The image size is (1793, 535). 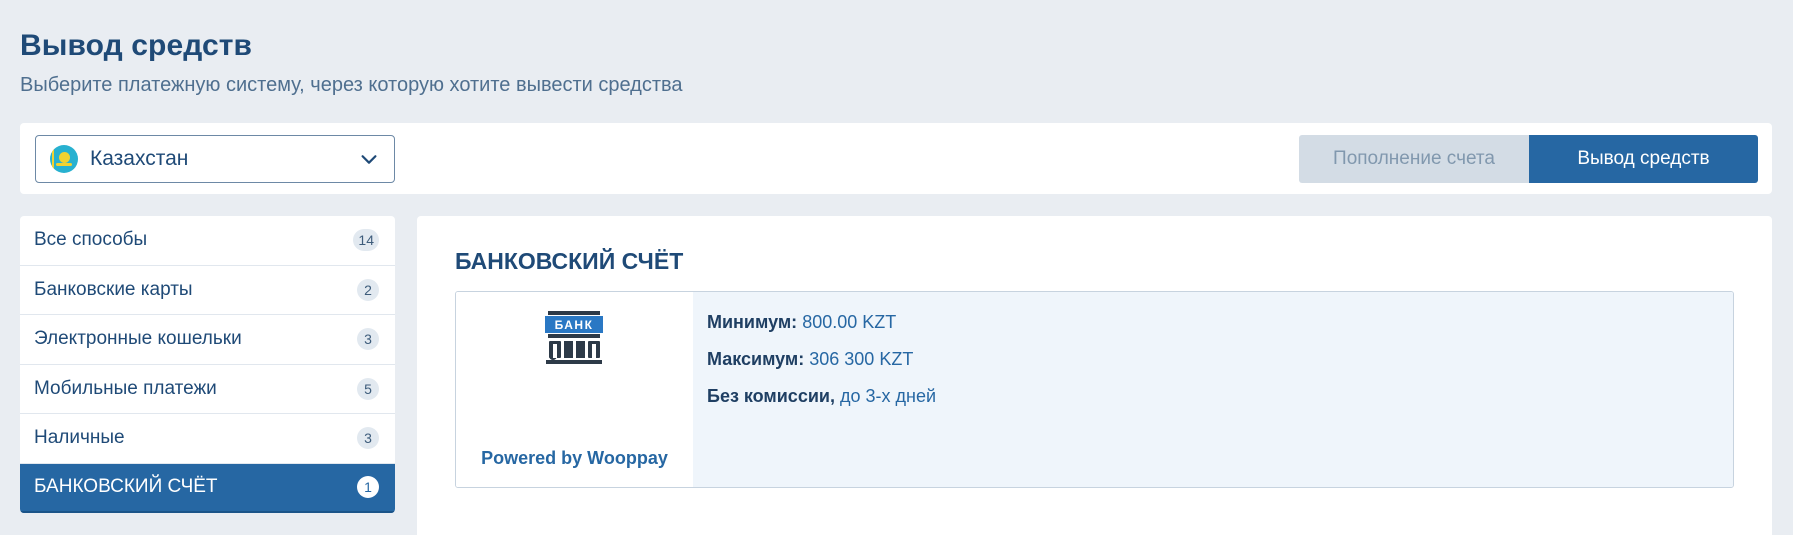 I want to click on country-select: Казахстан, so click(x=215, y=159).